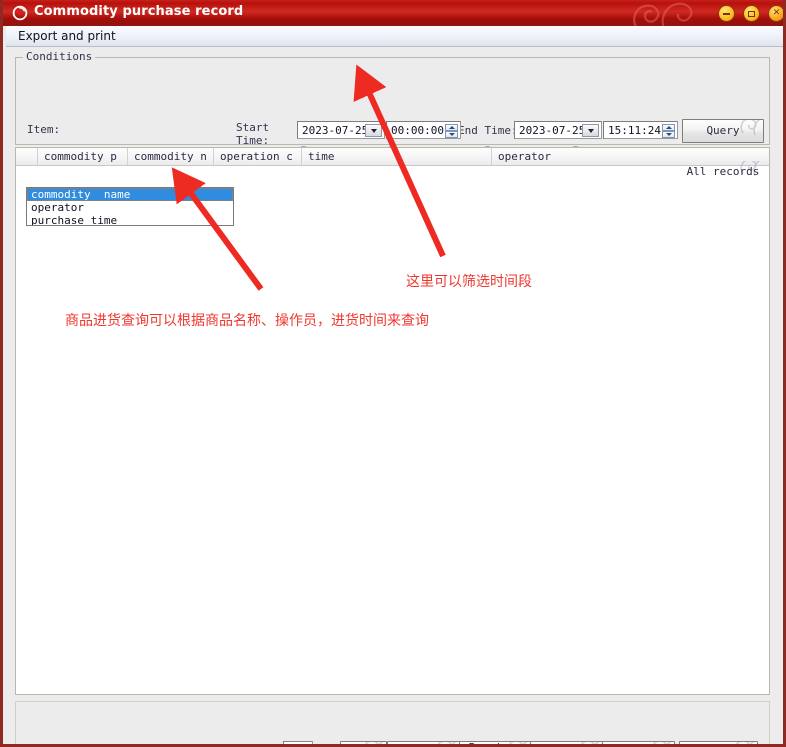 Image resolution: width=786 pixels, height=747 pixels. What do you see at coordinates (417, 130) in the screenshot?
I see `start-time-value: 00:00:00` at bounding box center [417, 130].